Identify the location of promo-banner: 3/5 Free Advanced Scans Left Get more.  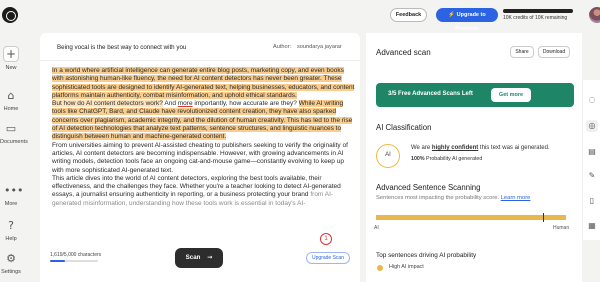
(475, 95).